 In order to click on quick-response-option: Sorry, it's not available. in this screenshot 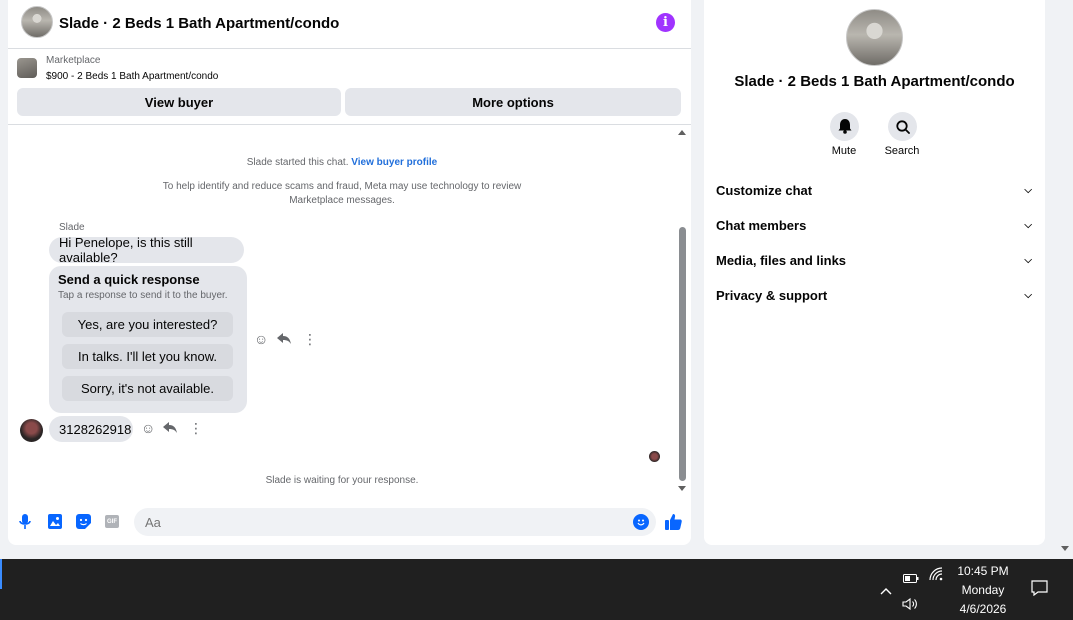, I will do `click(147, 388)`.